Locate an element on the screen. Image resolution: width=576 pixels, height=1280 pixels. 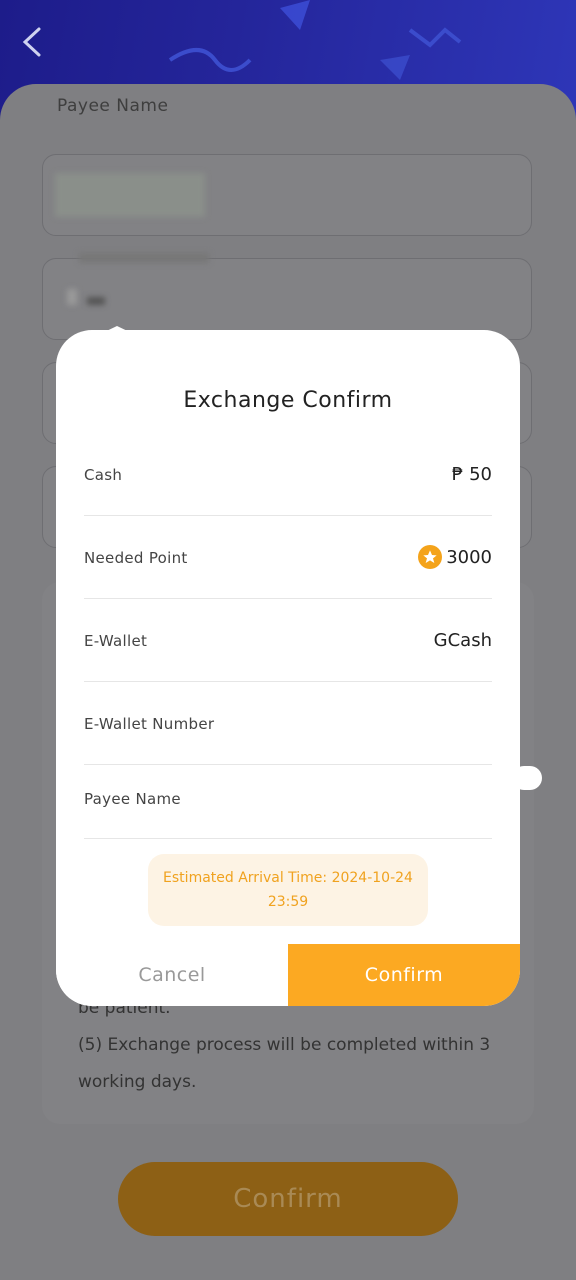
payee-name-label: Payee Name is located at coordinates (113, 106).